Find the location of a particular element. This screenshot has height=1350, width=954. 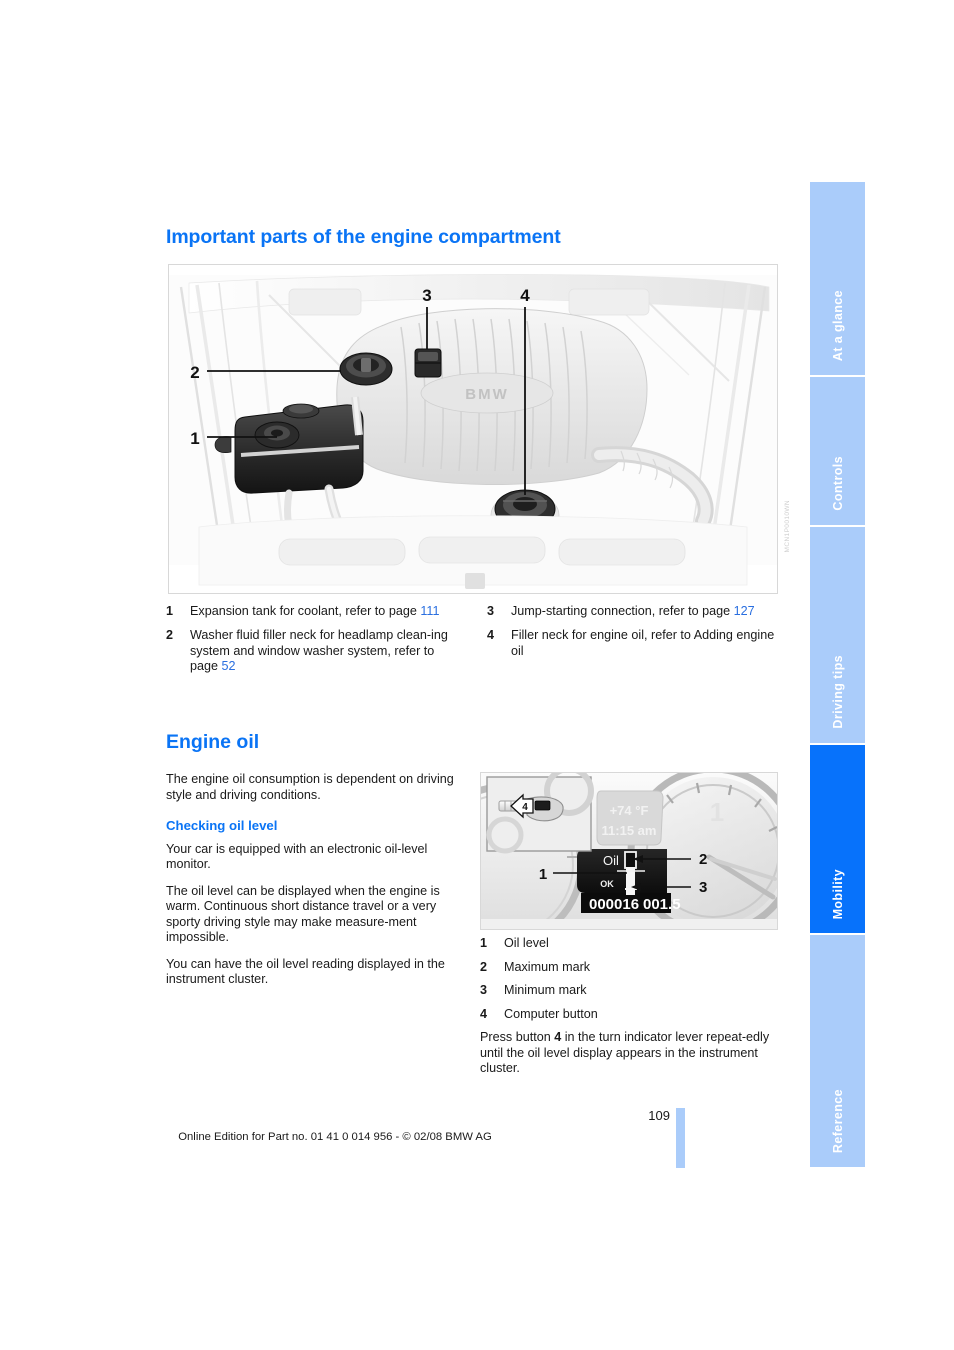

legend-label: Computer button is located at coordinates (551, 1013).